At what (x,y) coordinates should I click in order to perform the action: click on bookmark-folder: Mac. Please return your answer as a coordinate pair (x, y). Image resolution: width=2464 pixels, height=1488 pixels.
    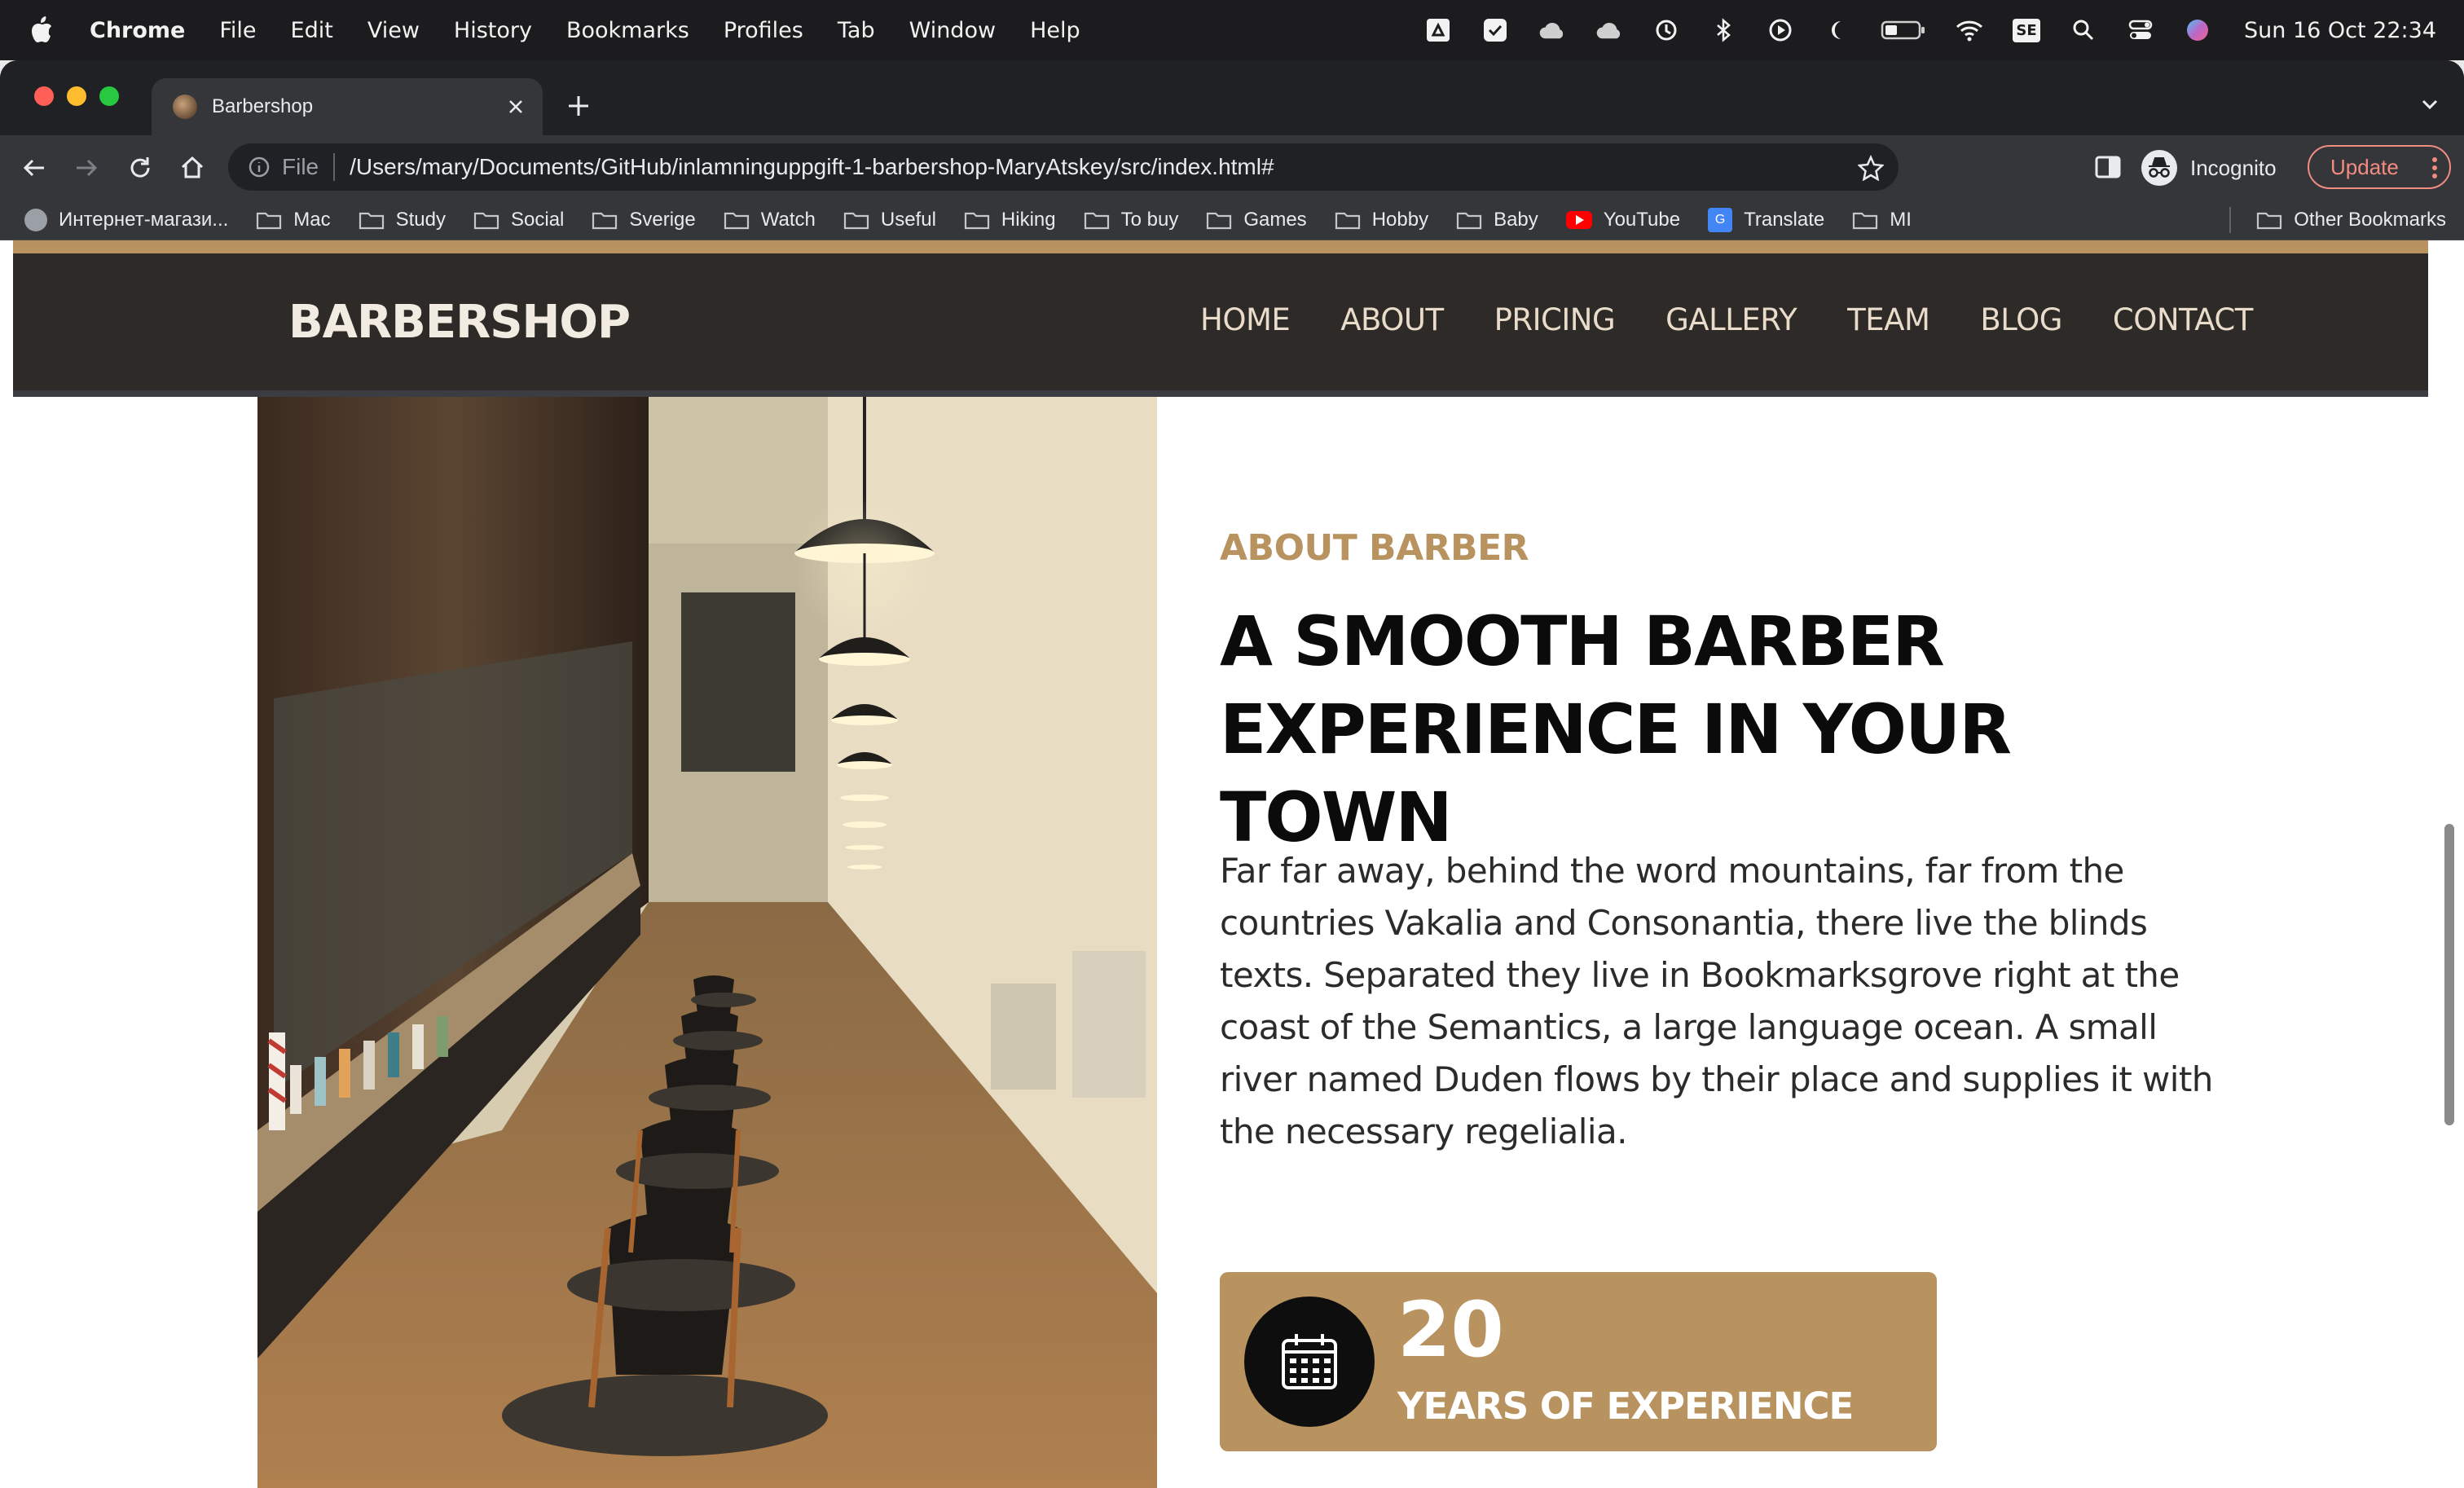
    Looking at the image, I should click on (293, 220).